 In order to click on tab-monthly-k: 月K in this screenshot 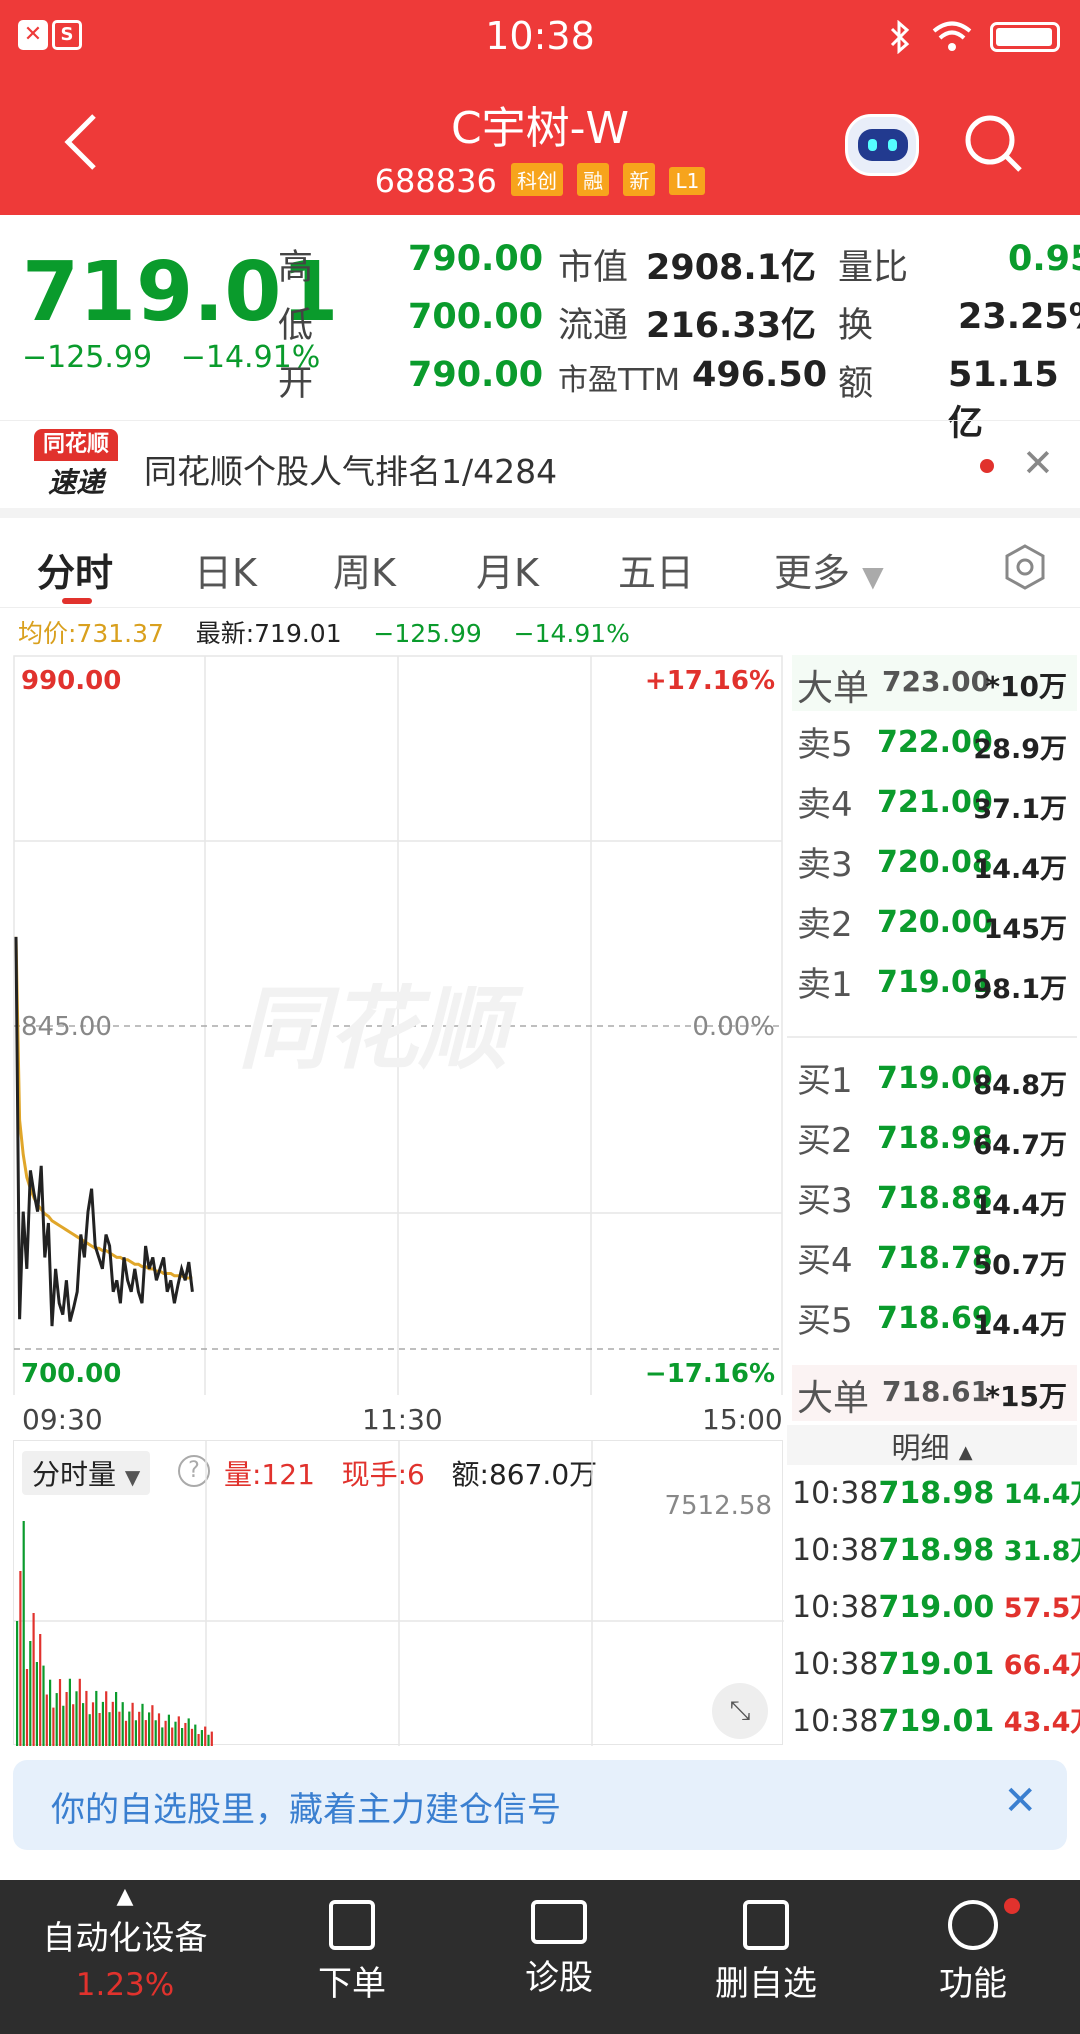, I will do `click(507, 569)`.